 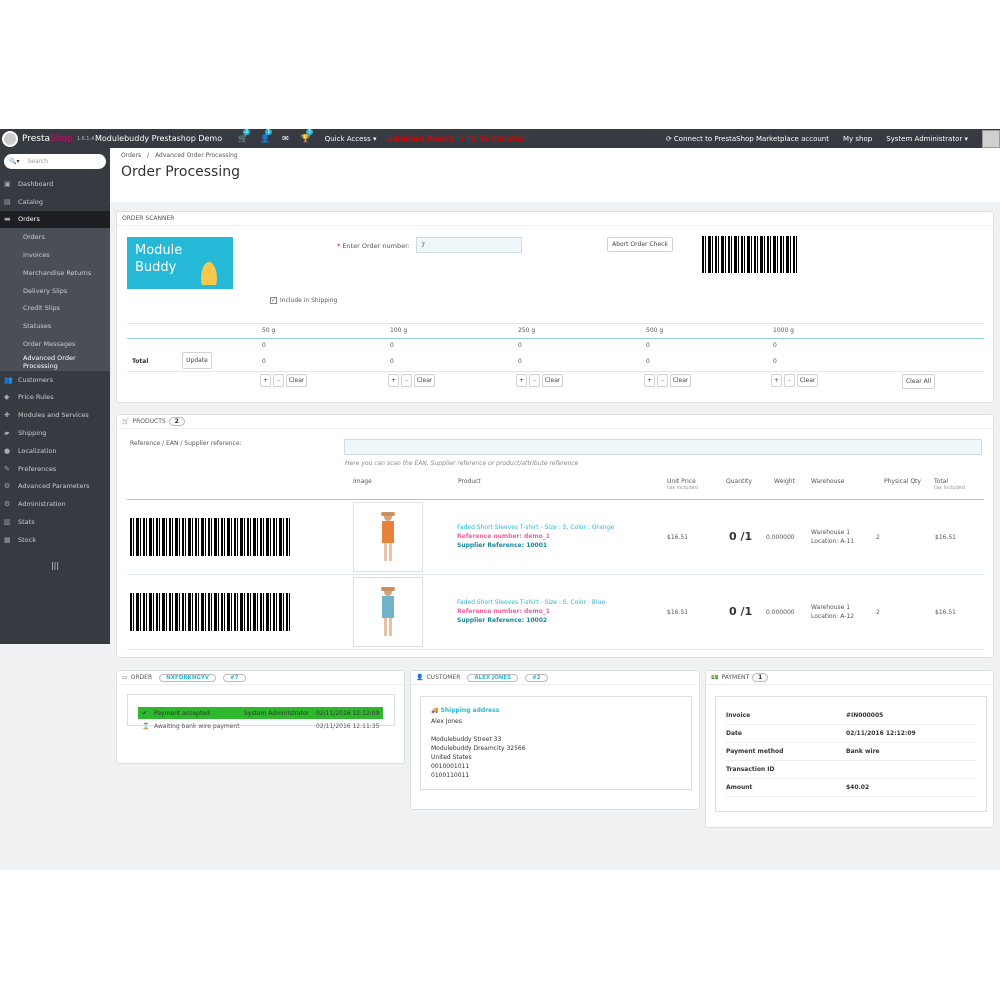 What do you see at coordinates (266, 136) in the screenshot?
I see `user-icon: 👤 1` at bounding box center [266, 136].